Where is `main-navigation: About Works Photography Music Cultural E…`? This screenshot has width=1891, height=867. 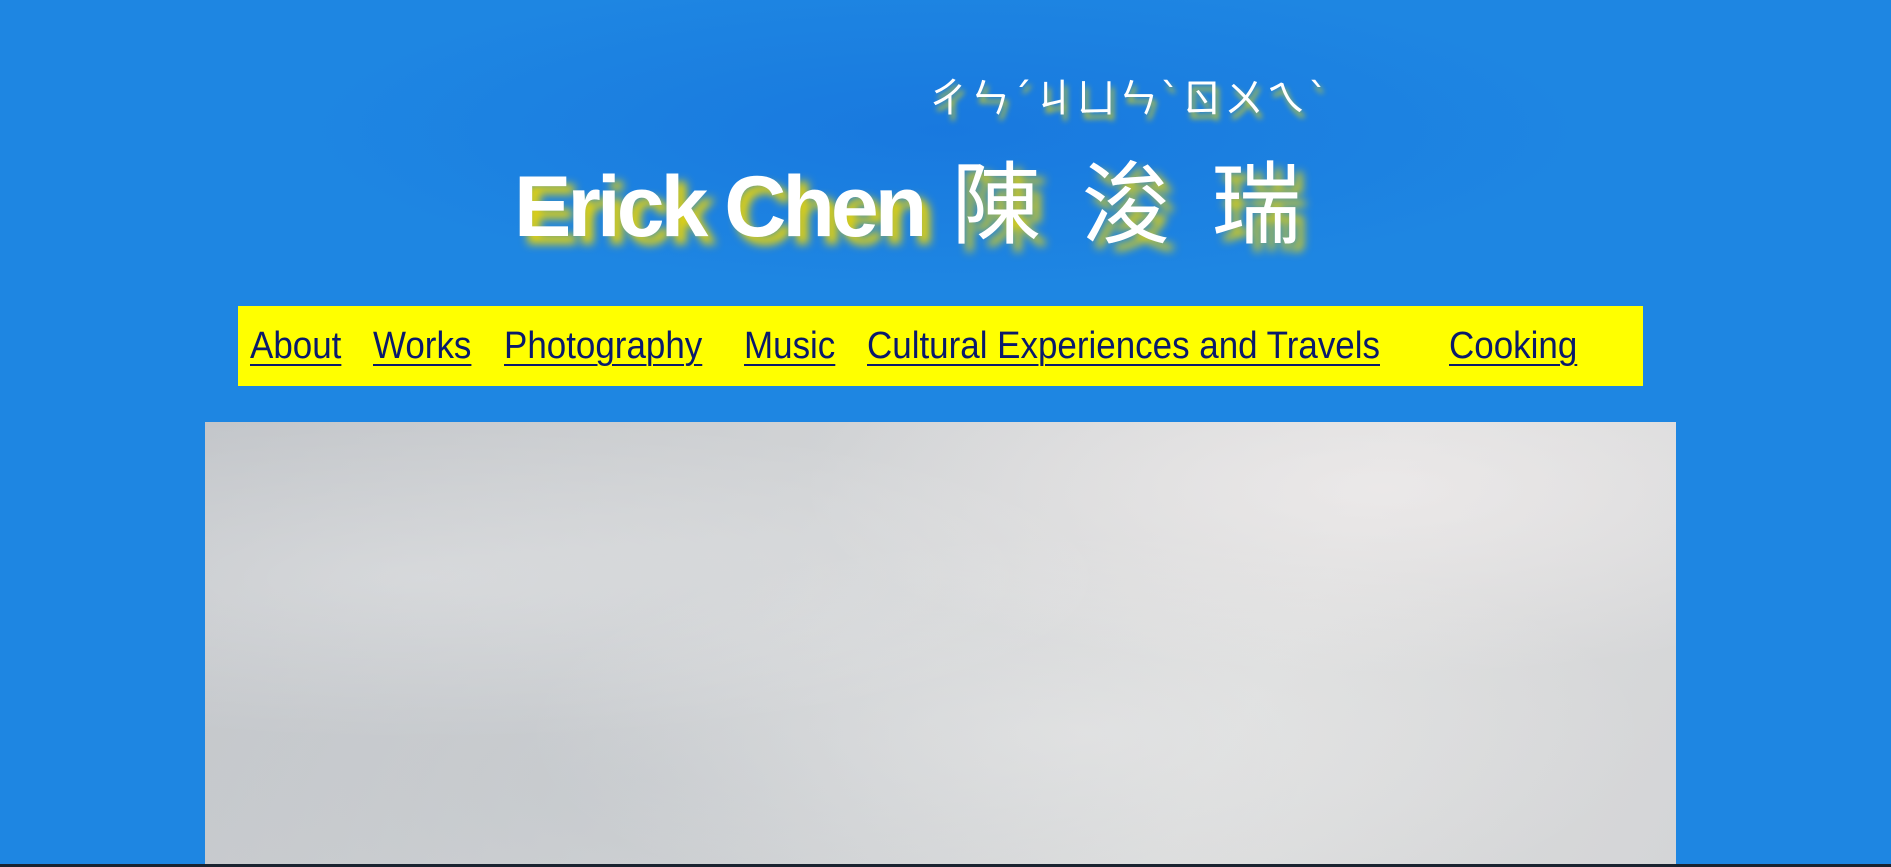 main-navigation: About Works Photography Music Cultural E… is located at coordinates (940, 346).